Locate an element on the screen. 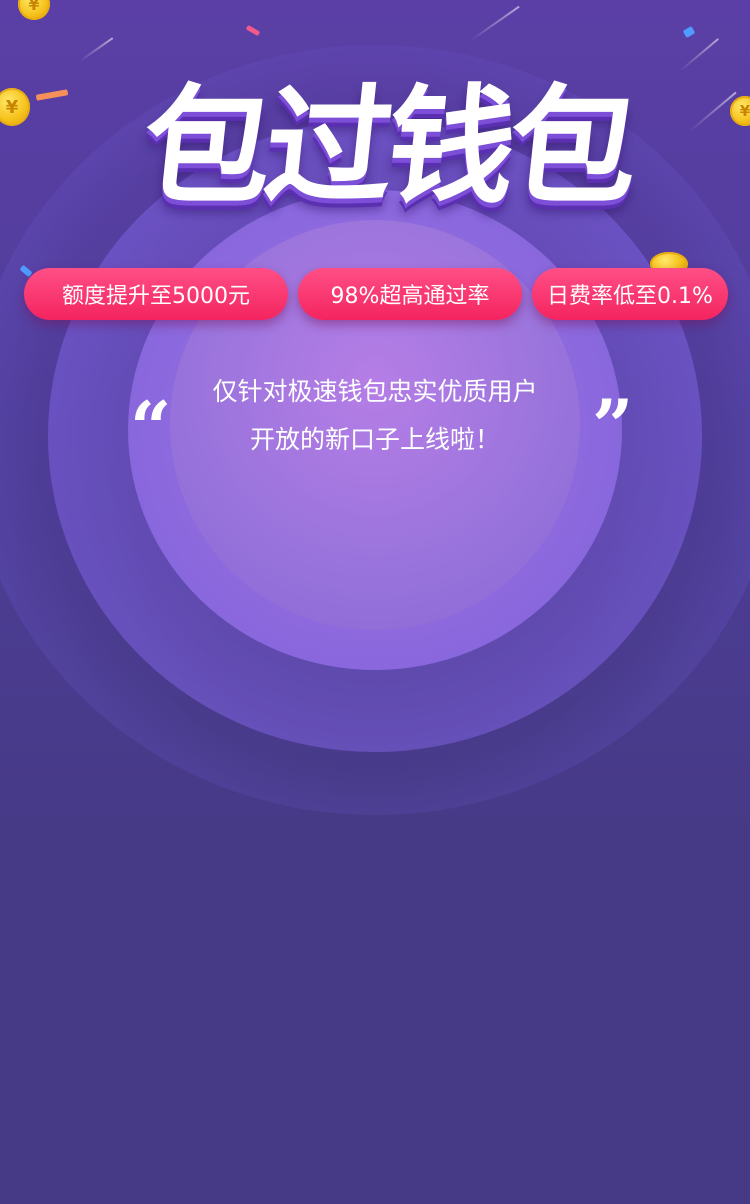 Image resolution: width=750 pixels, height=1204 pixels. tag-label: 98%超高通过率 is located at coordinates (410, 296).